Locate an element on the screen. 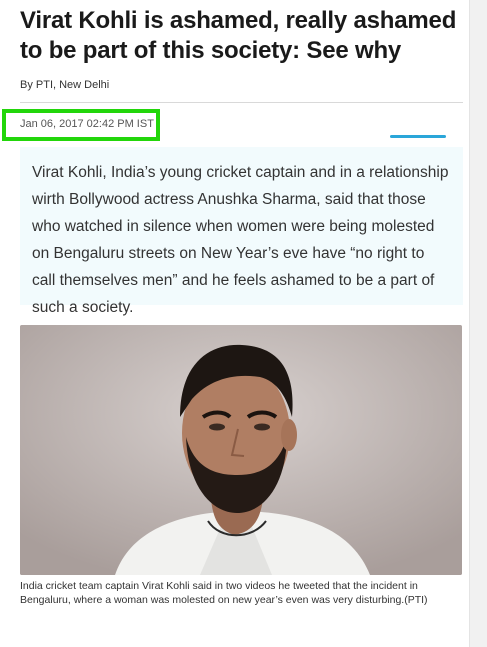 The image size is (487, 647). divider is located at coordinates (241, 102).